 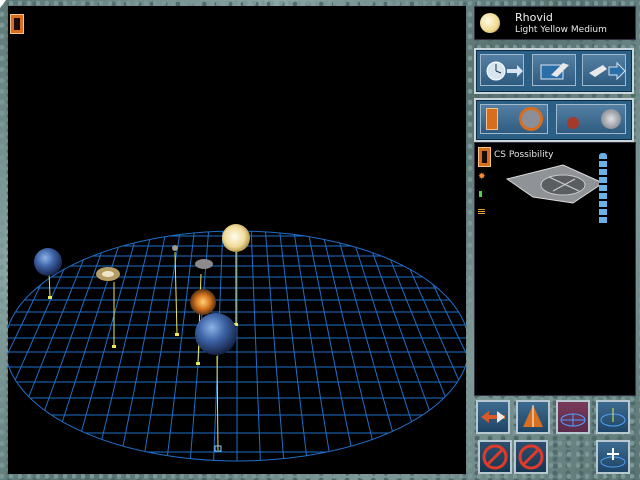 What do you see at coordinates (482, 177) in the screenshot?
I see `star-small-icon: ✸` at bounding box center [482, 177].